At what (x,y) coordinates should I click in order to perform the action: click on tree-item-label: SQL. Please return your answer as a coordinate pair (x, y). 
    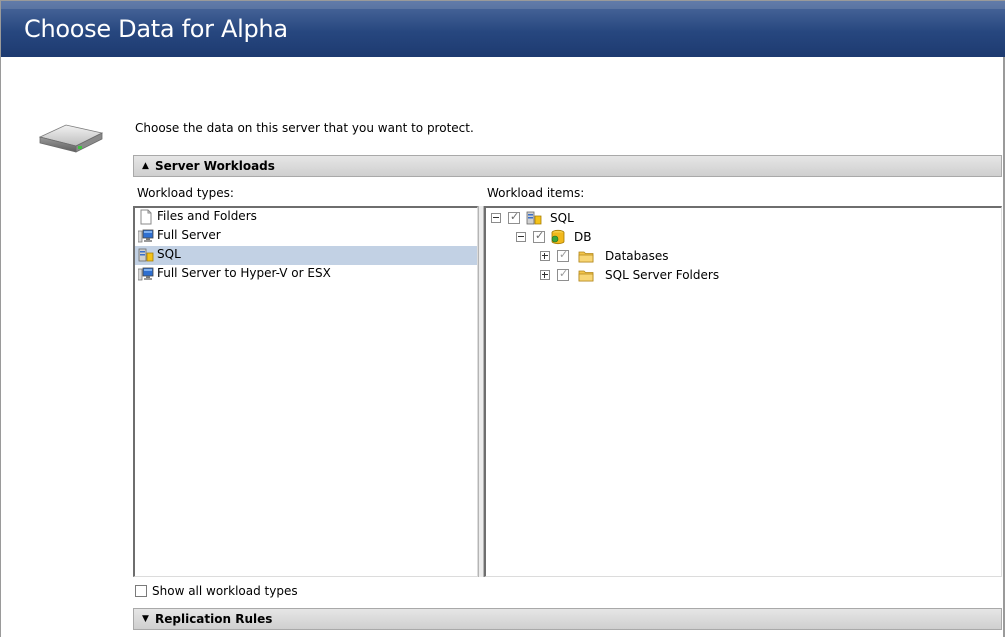
    Looking at the image, I should click on (562, 218).